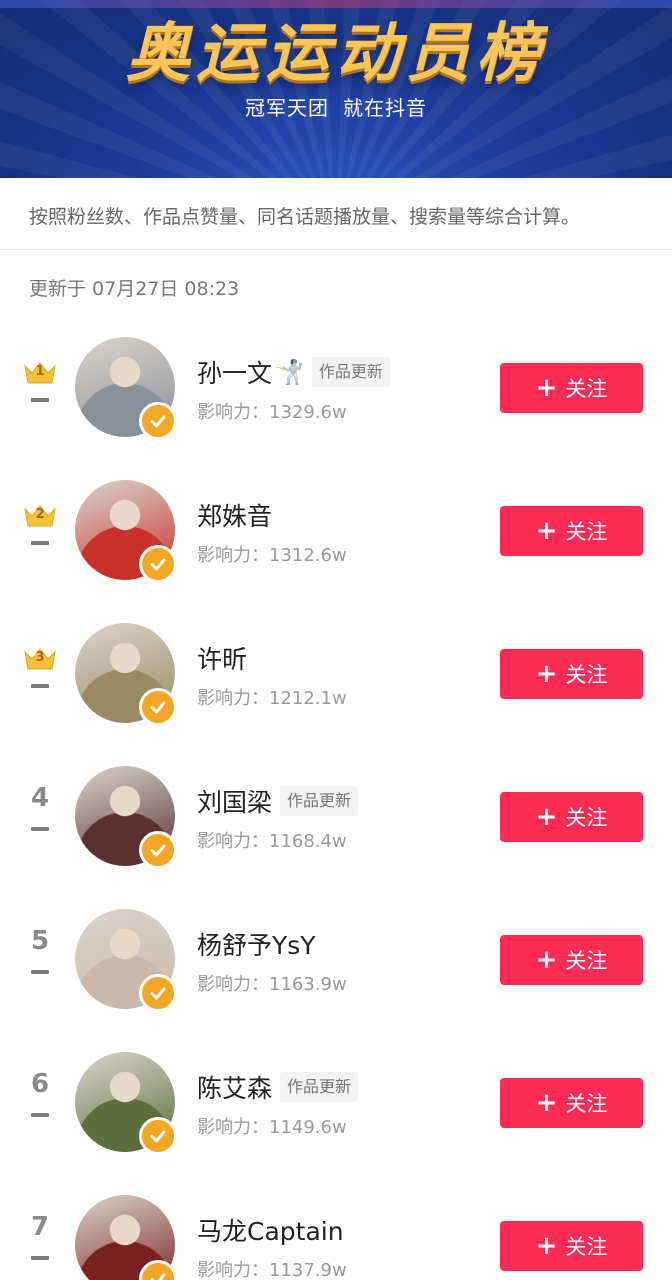 This screenshot has width=672, height=1280. Describe the element at coordinates (336, 89) in the screenshot. I see `banner: 奥运运动员榜 冠军天团 就在抖音` at that location.